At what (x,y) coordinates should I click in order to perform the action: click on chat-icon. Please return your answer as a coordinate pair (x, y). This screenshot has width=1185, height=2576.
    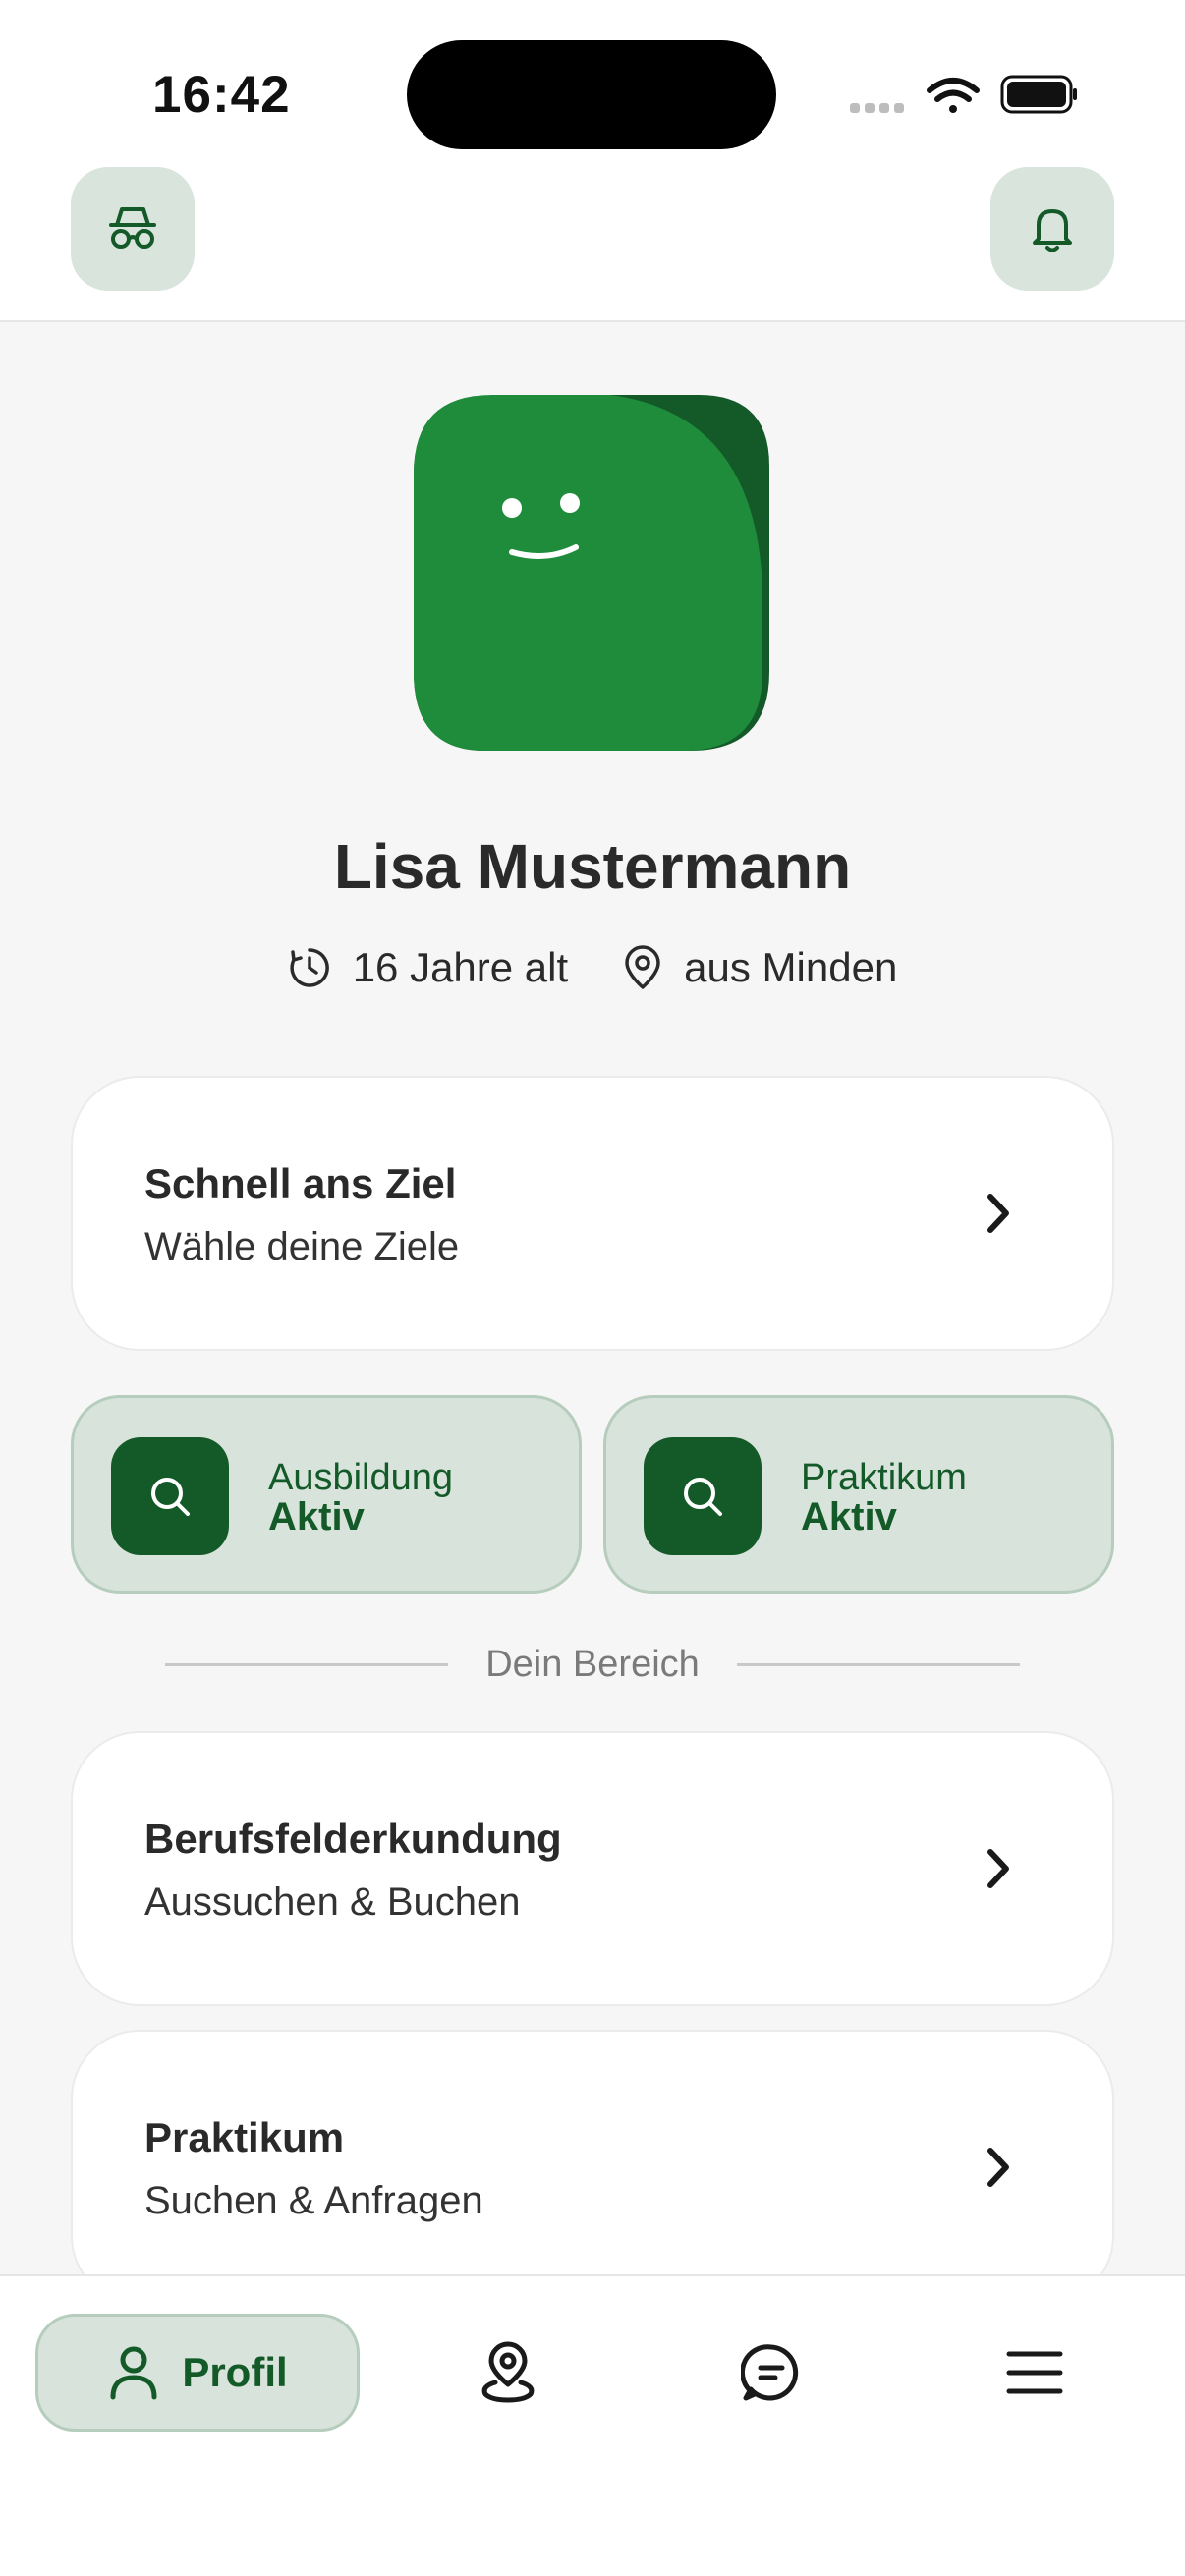
    Looking at the image, I should click on (770, 2372).